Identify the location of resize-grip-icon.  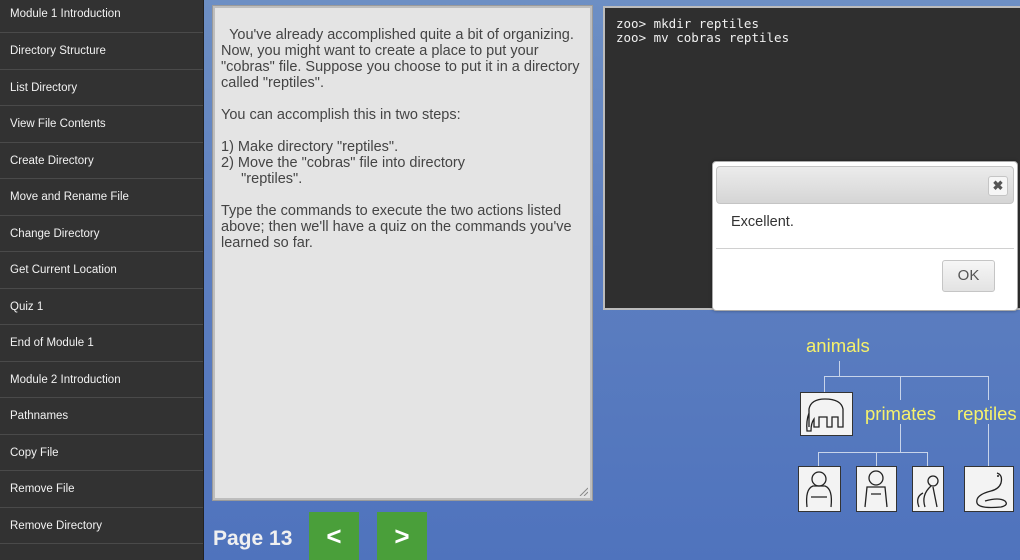
(583, 491).